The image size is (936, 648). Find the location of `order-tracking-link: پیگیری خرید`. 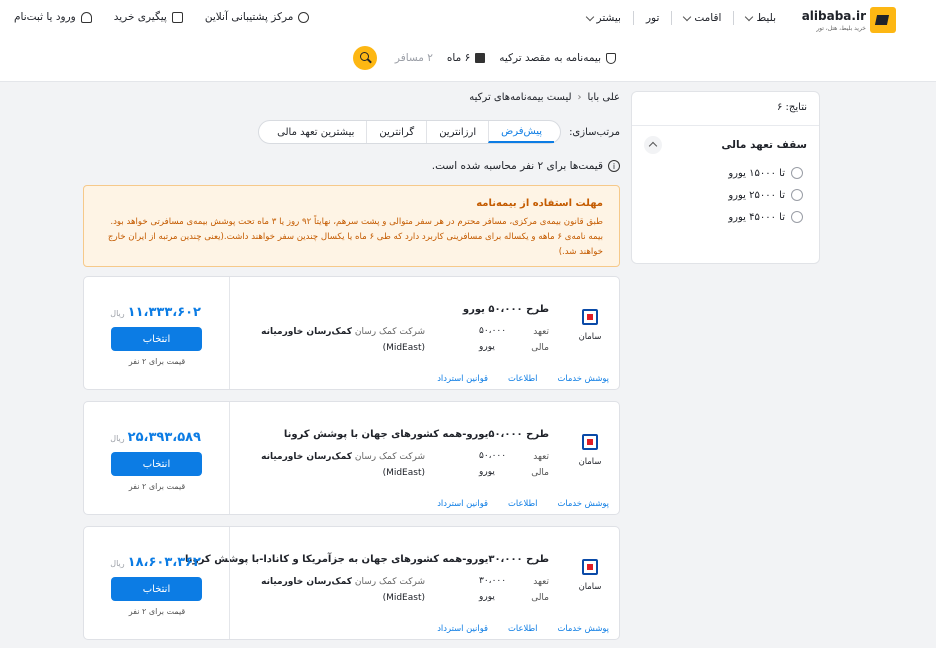

order-tracking-link: پیگیری خرید is located at coordinates (148, 17).